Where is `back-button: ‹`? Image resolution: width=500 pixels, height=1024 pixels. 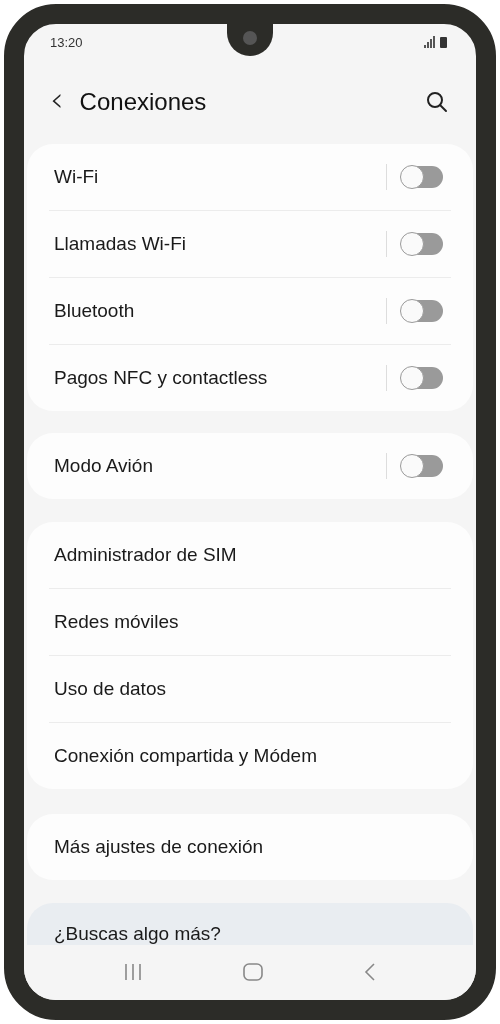
back-button: ‹ is located at coordinates (65, 102).